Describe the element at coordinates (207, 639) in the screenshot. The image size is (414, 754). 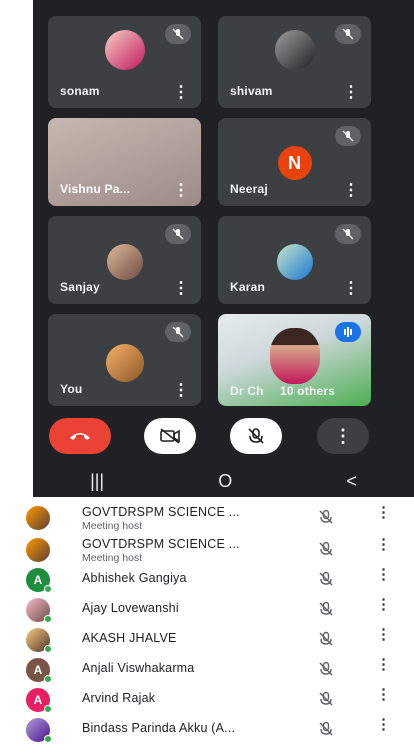
I see `list-item: AKASH JHALVE ⋮` at that location.